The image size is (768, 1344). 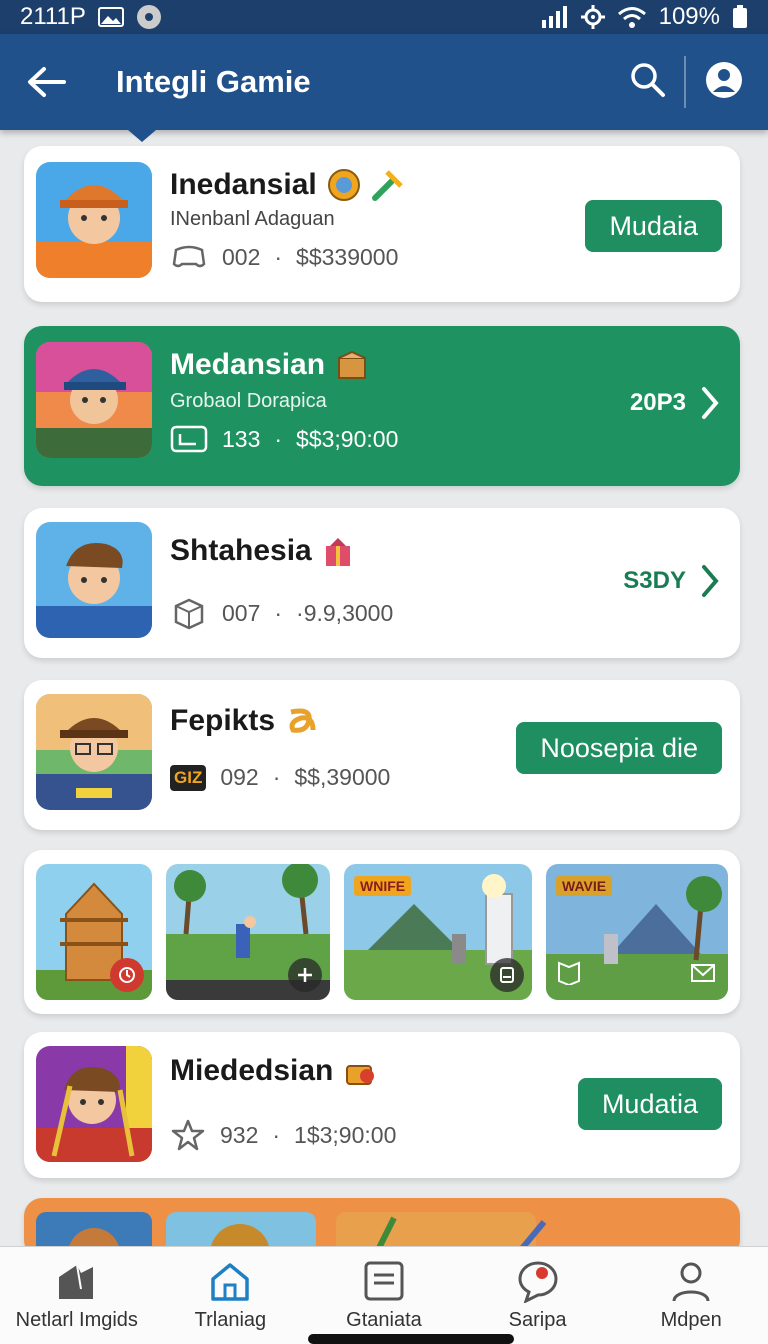 I want to click on nav-label: Mdpen, so click(x=691, y=1320).